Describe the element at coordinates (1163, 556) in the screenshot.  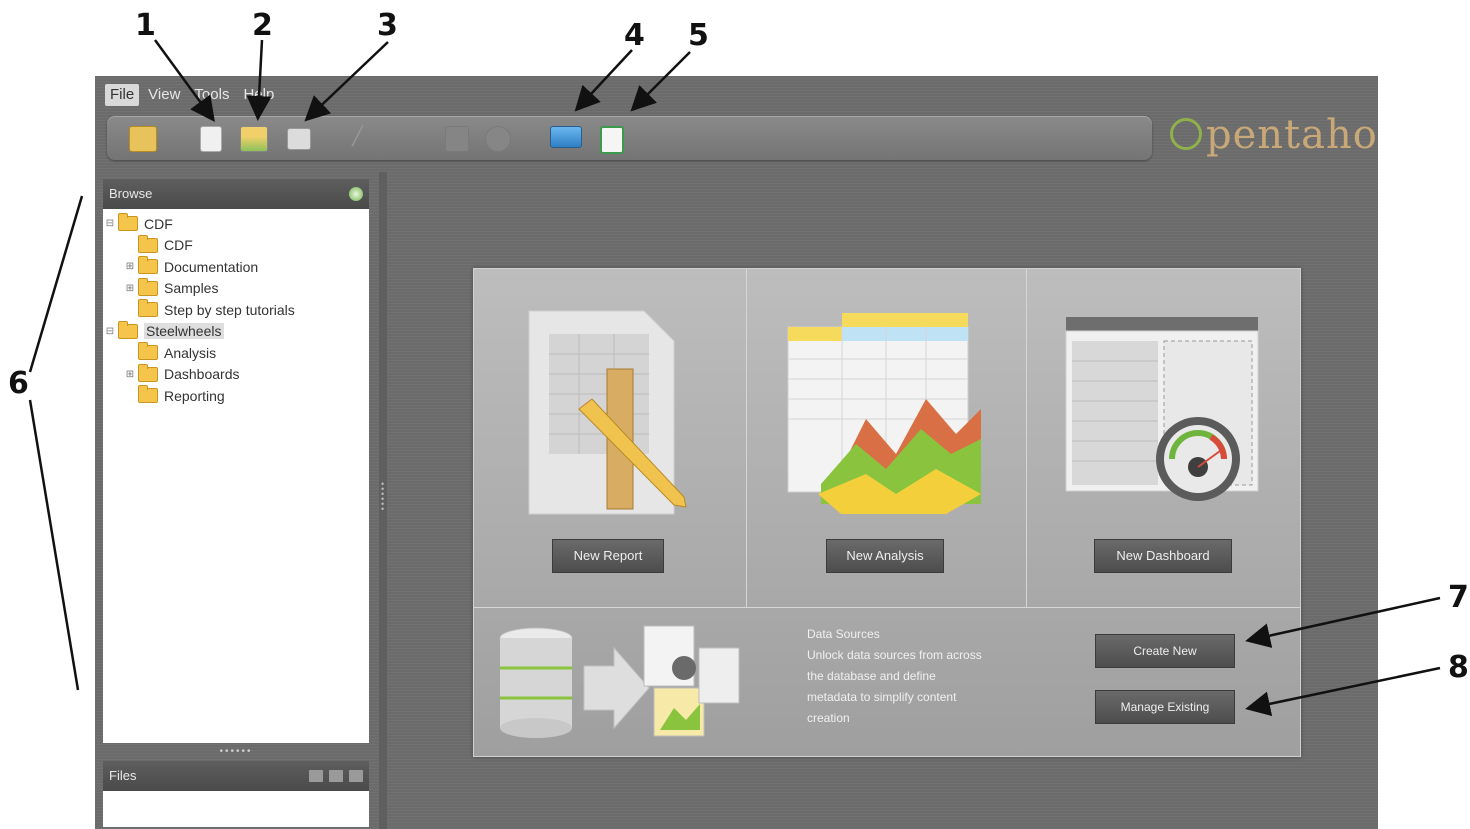
I see `new-dashboard-button: New Dashboard` at that location.